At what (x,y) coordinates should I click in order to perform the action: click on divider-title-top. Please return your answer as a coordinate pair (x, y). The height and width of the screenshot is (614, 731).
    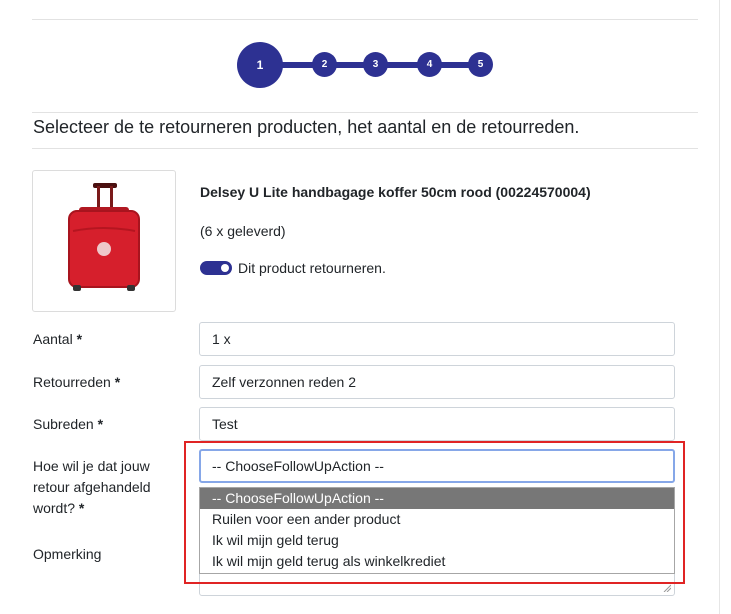
    Looking at the image, I should click on (365, 112).